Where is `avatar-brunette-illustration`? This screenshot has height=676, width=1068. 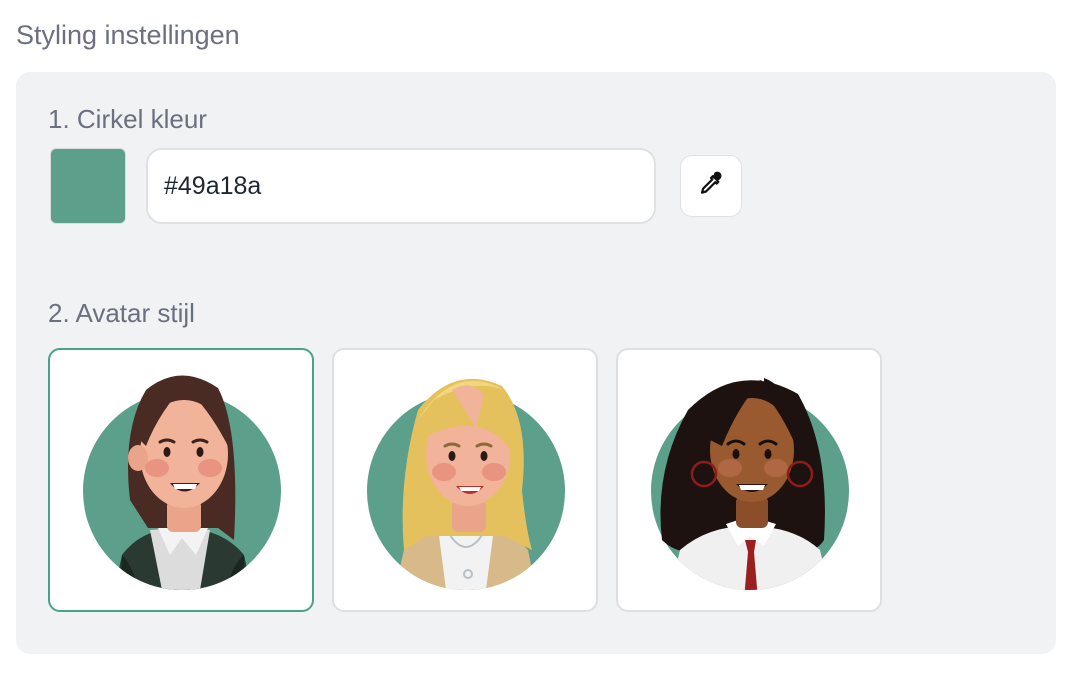
avatar-brunette-illustration is located at coordinates (182, 482).